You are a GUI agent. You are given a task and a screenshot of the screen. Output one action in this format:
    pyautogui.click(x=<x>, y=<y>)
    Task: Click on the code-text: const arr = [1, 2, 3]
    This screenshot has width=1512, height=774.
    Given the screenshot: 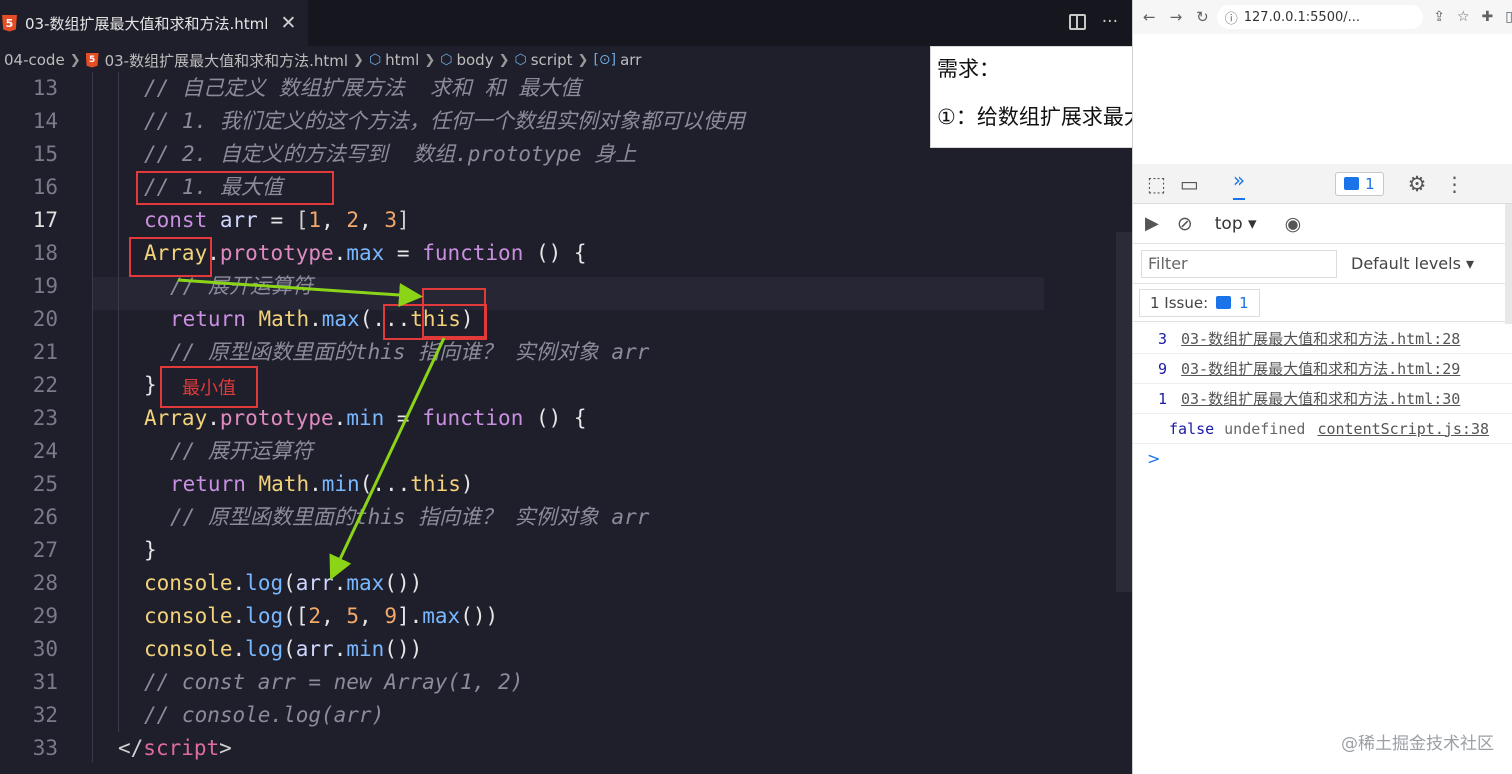 What is the action you would take?
    pyautogui.click(x=277, y=220)
    